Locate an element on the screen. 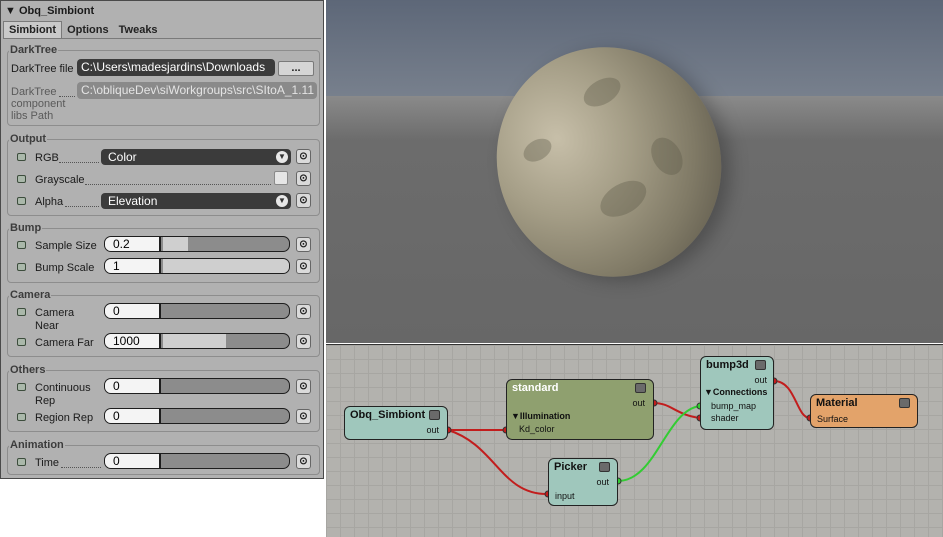 Image resolution: width=943 pixels, height=537 pixels. camera-near-value: 0 is located at coordinates (133, 311).